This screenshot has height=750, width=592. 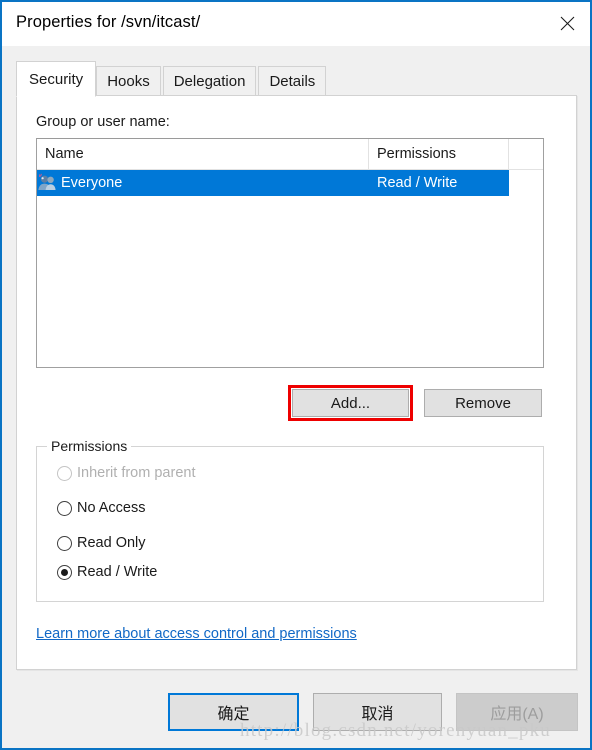 What do you see at coordinates (111, 508) in the screenshot?
I see `radio-no-access-label: No Access` at bounding box center [111, 508].